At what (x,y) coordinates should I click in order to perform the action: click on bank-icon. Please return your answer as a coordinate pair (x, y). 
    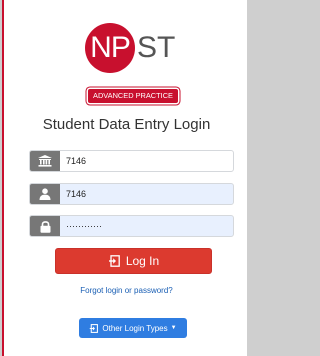
    Looking at the image, I should click on (45, 161).